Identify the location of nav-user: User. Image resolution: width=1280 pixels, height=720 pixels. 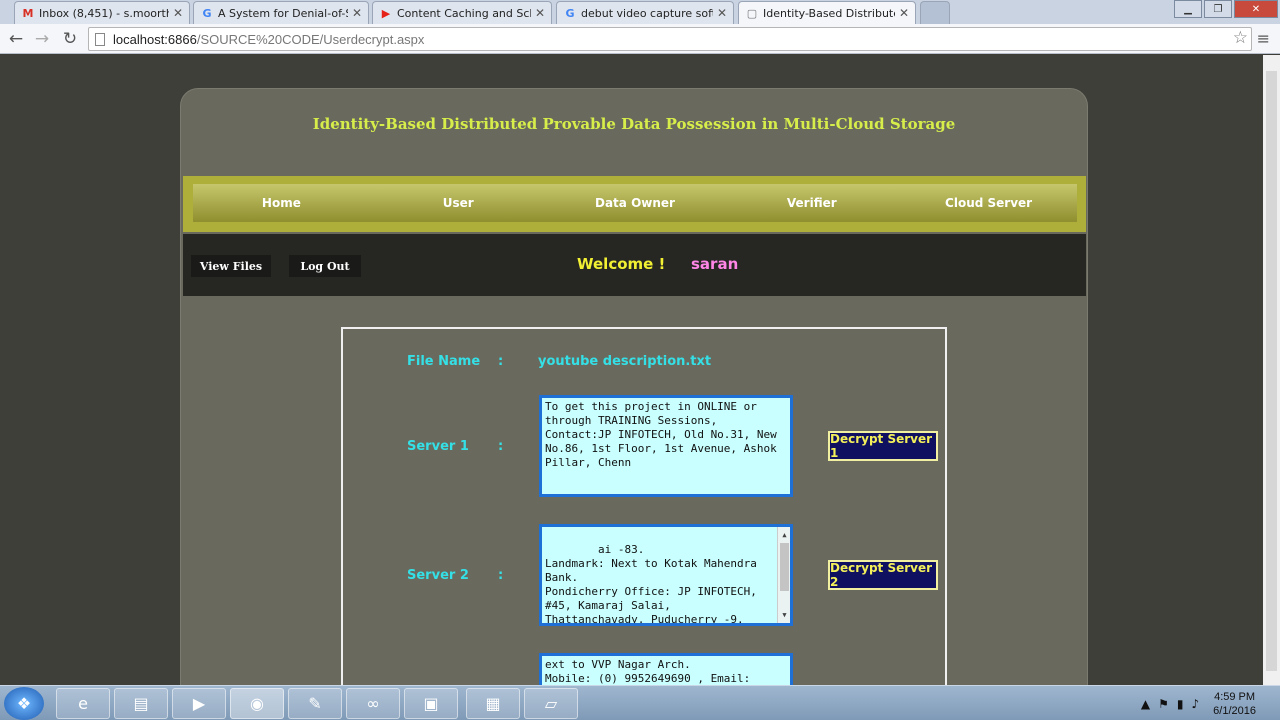
(458, 203).